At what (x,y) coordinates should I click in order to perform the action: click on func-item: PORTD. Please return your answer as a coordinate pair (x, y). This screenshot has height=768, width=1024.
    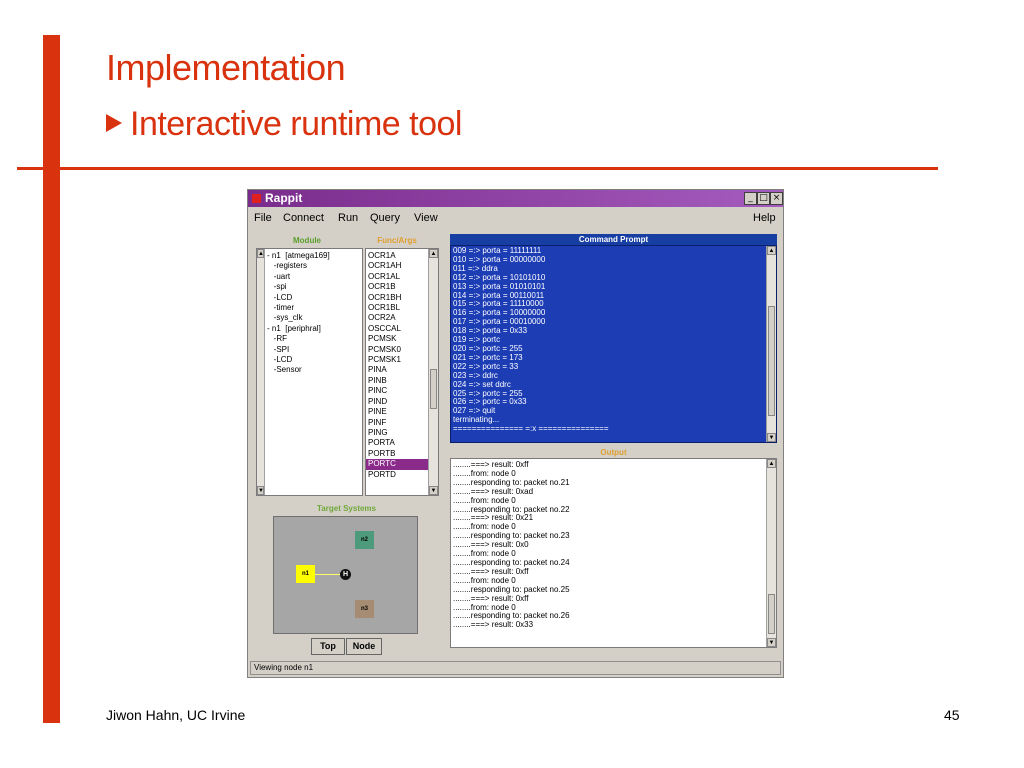
    Looking at the image, I should click on (397, 475).